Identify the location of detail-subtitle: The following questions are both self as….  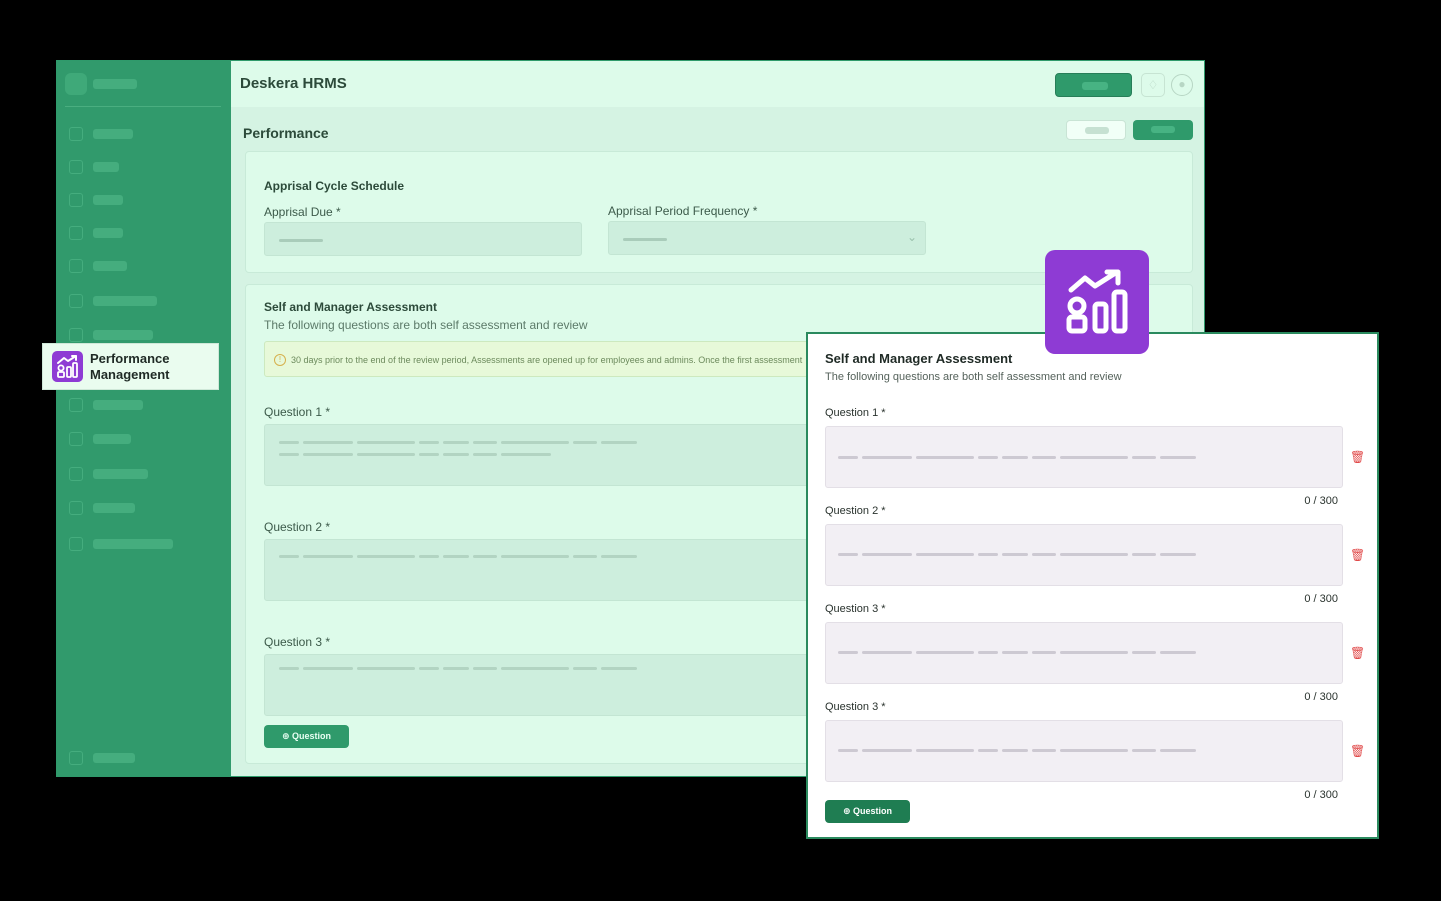
(973, 377).